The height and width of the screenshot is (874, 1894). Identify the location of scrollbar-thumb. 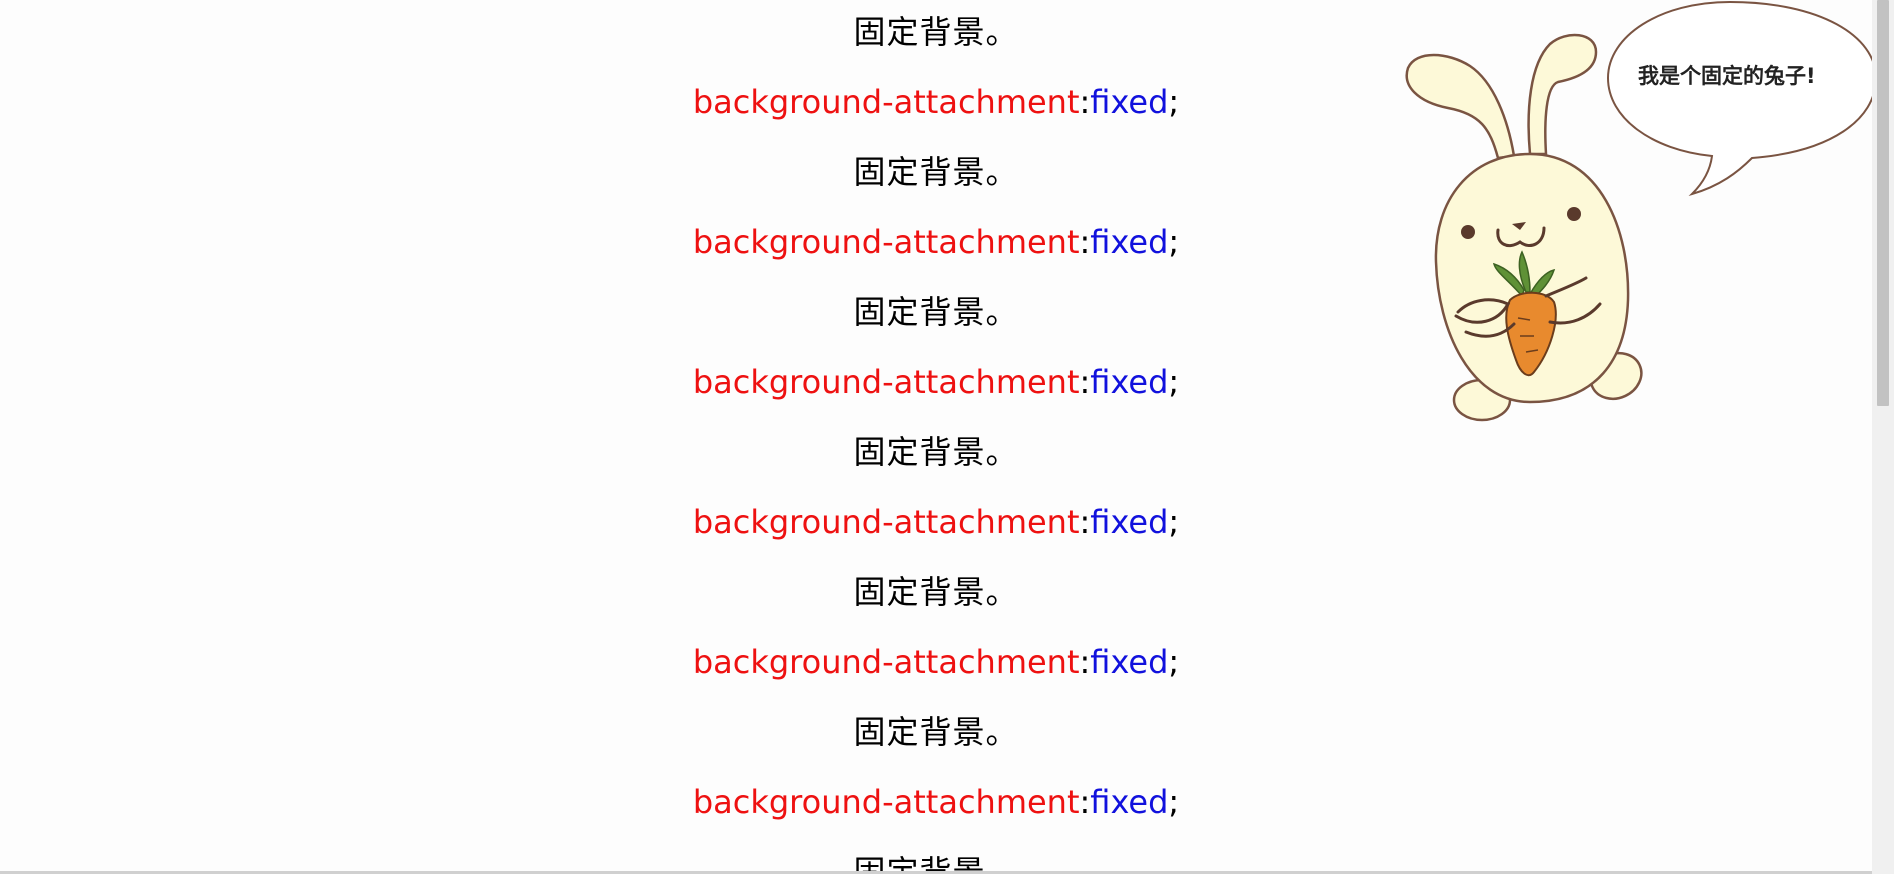
(1883, 203).